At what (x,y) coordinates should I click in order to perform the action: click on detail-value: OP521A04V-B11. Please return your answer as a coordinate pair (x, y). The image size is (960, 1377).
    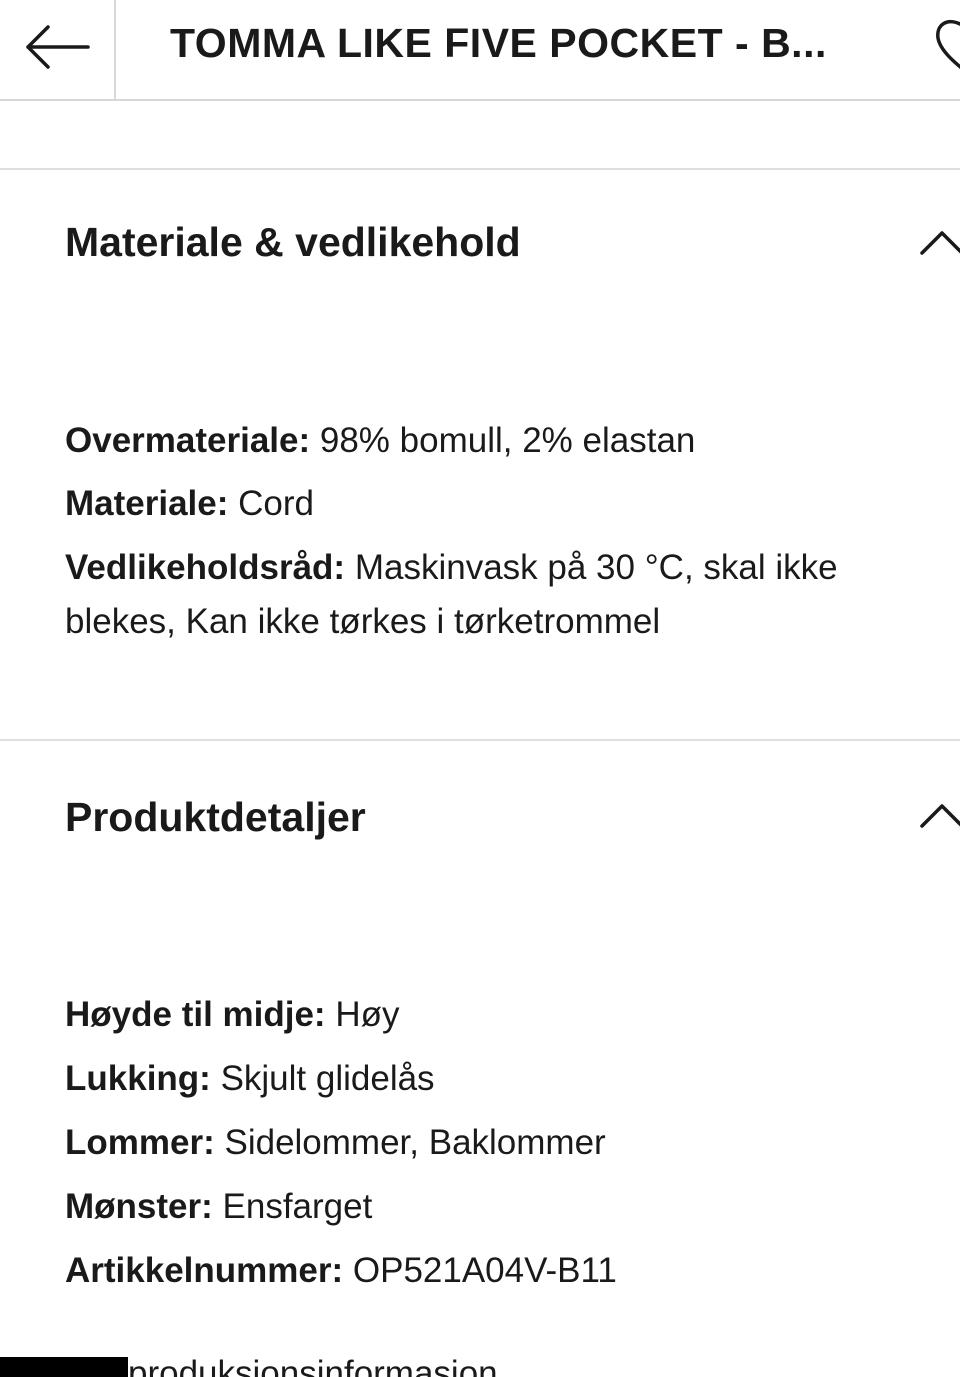
    Looking at the image, I should click on (484, 1270).